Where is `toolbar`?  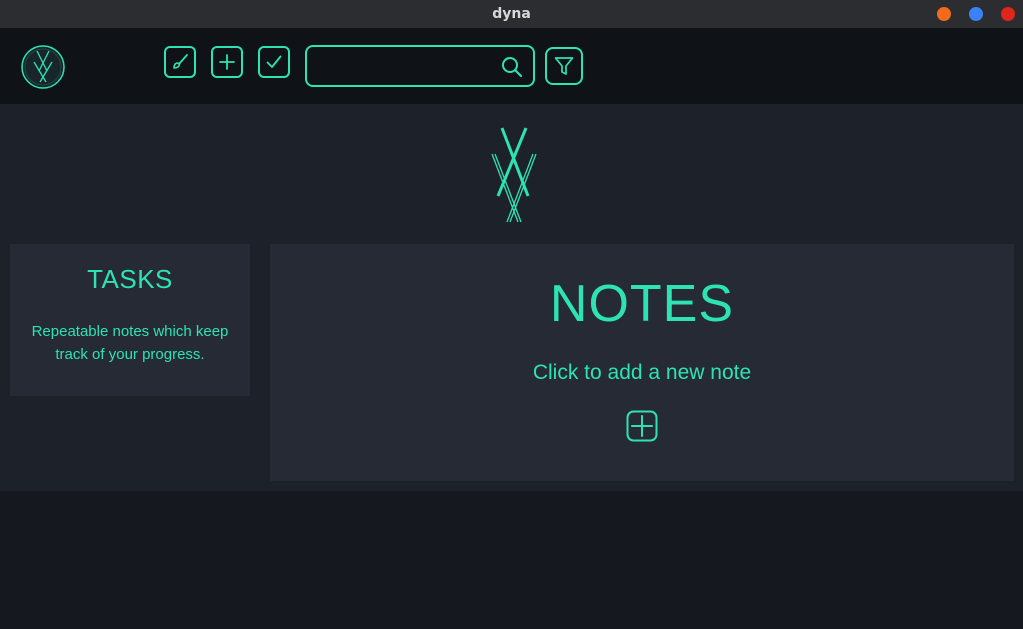 toolbar is located at coordinates (511, 66).